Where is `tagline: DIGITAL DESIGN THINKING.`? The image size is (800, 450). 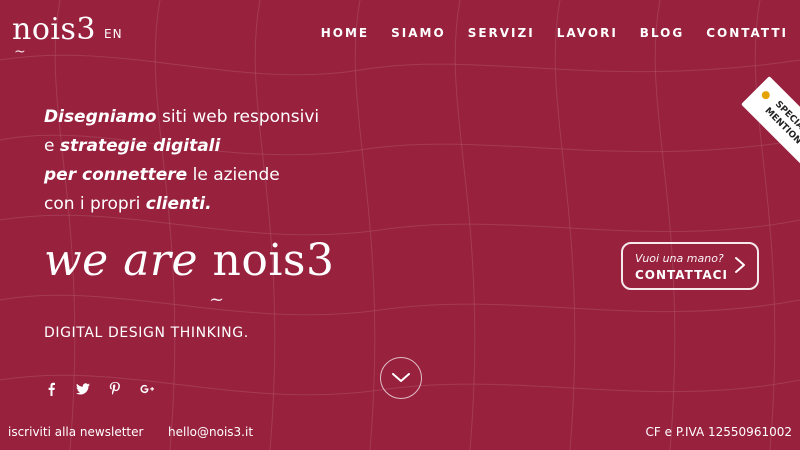
tagline: DIGITAL DESIGN THINKING. is located at coordinates (146, 333).